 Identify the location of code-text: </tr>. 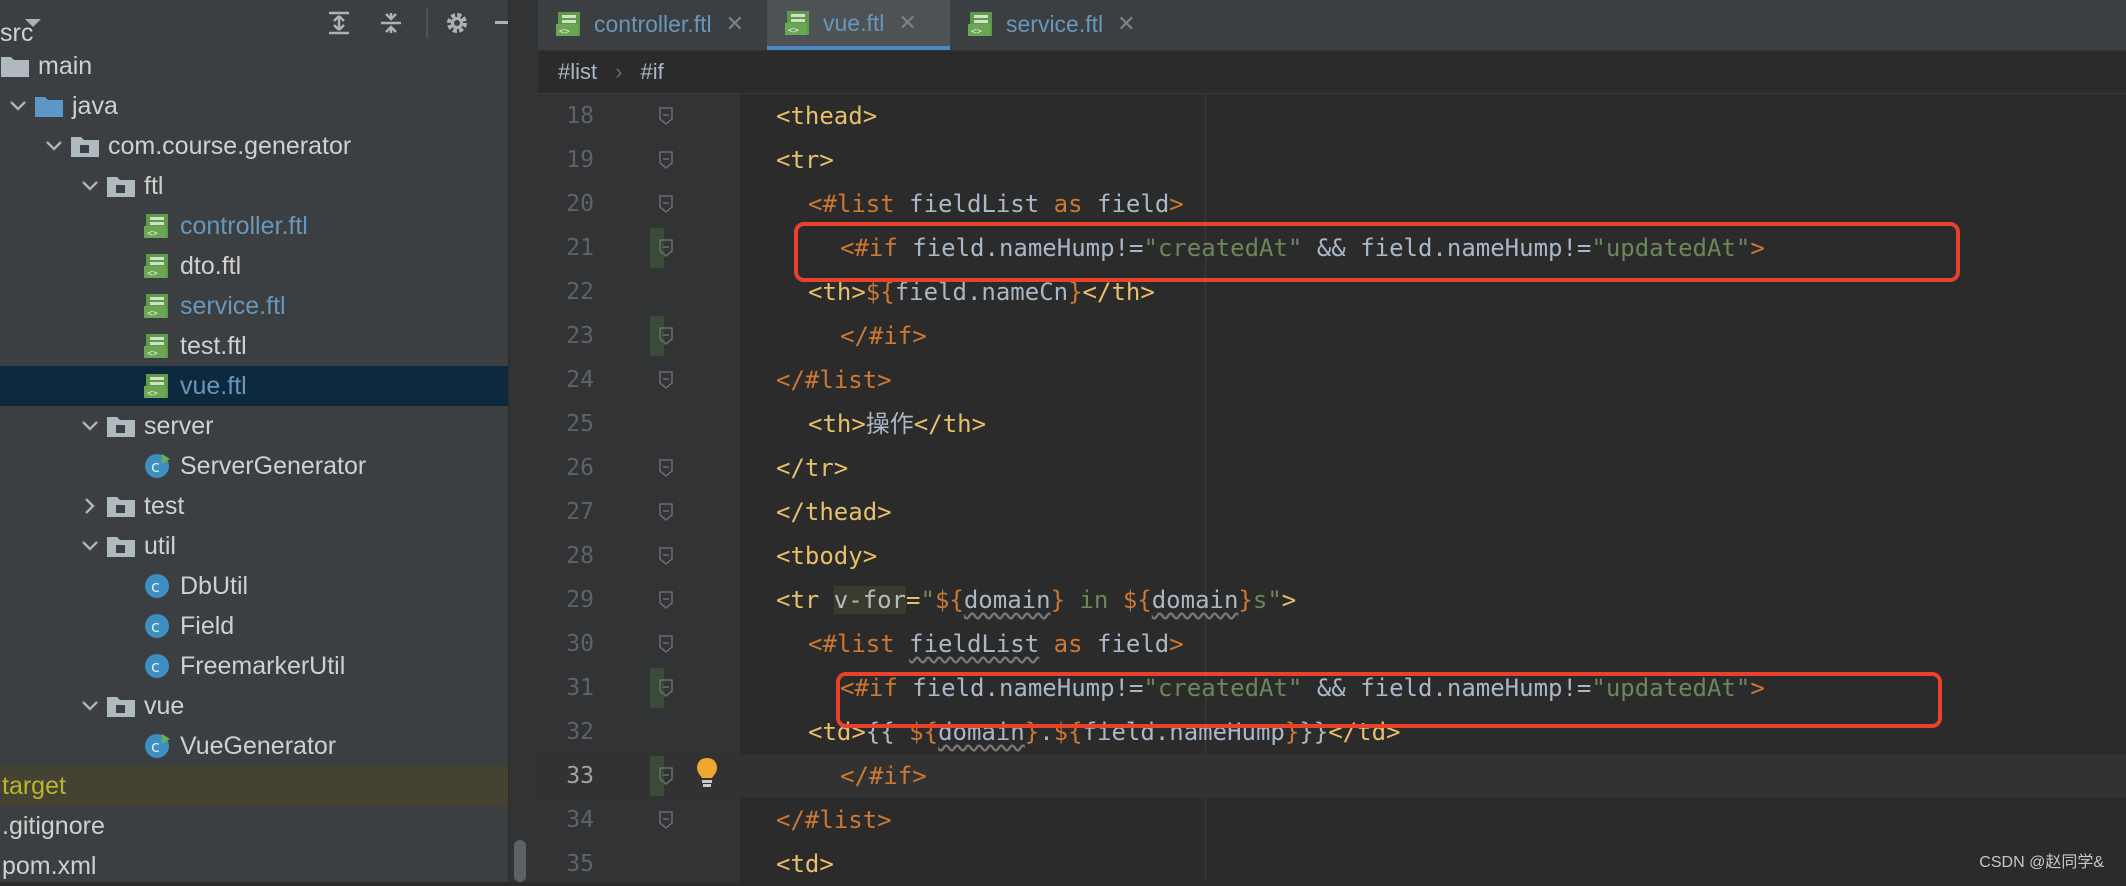
(812, 468).